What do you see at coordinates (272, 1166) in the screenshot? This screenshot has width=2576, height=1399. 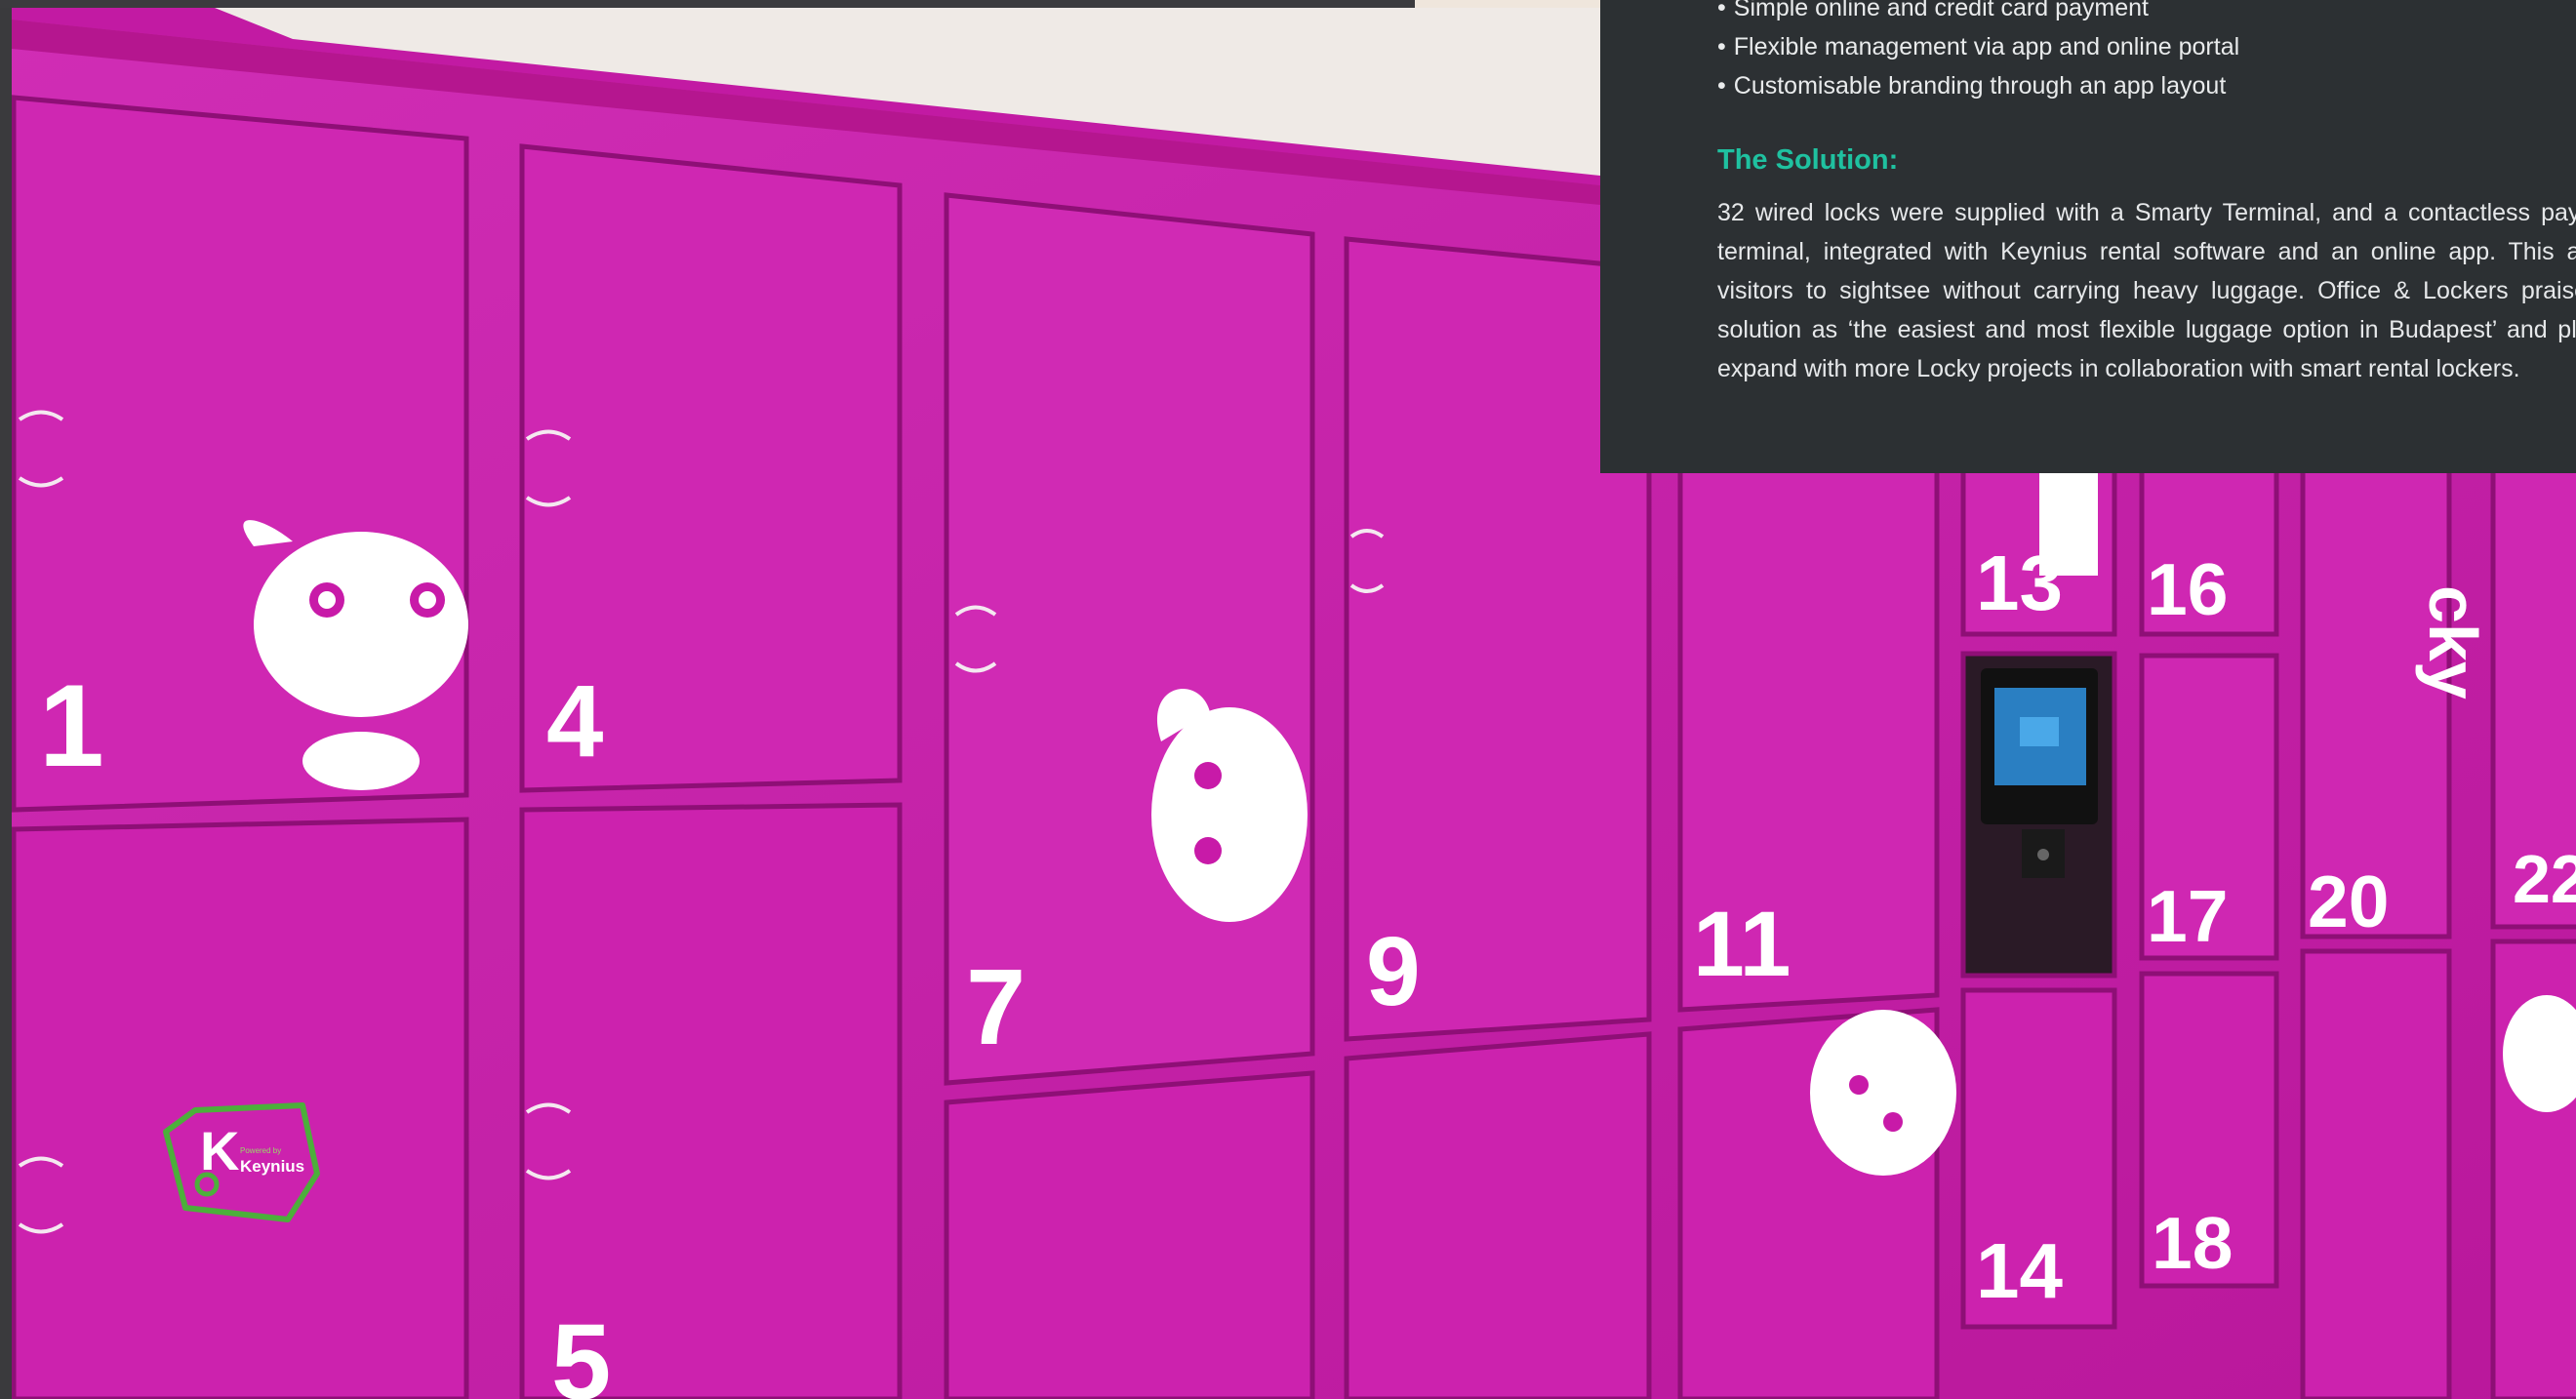 I see `keynius-name: Keynius` at bounding box center [272, 1166].